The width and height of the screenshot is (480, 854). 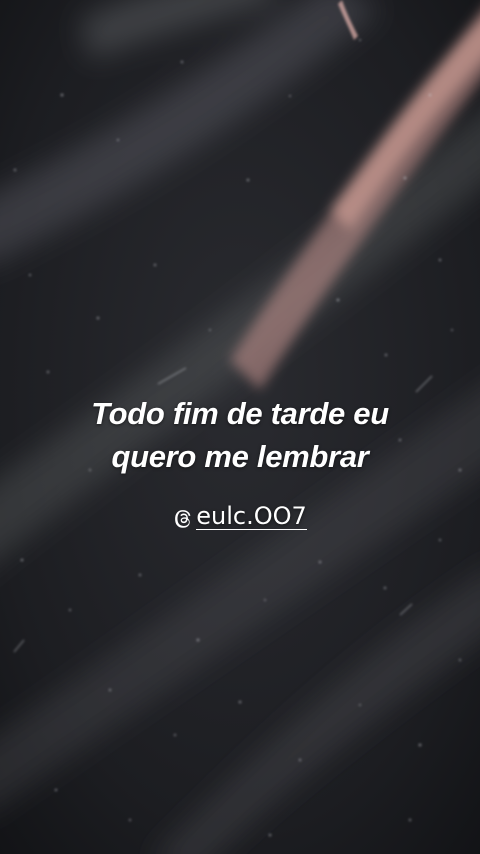 What do you see at coordinates (240, 413) in the screenshot?
I see `caption-line-1: Todo fim de tarde eu` at bounding box center [240, 413].